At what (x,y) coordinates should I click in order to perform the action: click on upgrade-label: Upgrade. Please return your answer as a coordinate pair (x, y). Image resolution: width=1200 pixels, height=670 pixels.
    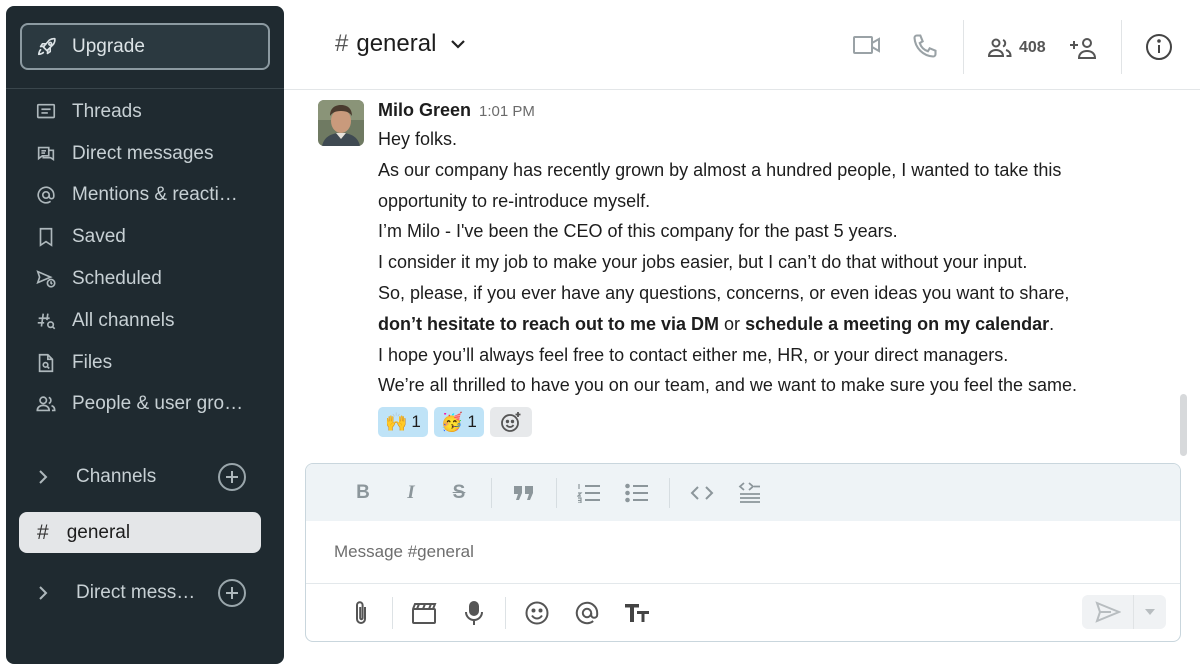
    Looking at the image, I should click on (108, 46).